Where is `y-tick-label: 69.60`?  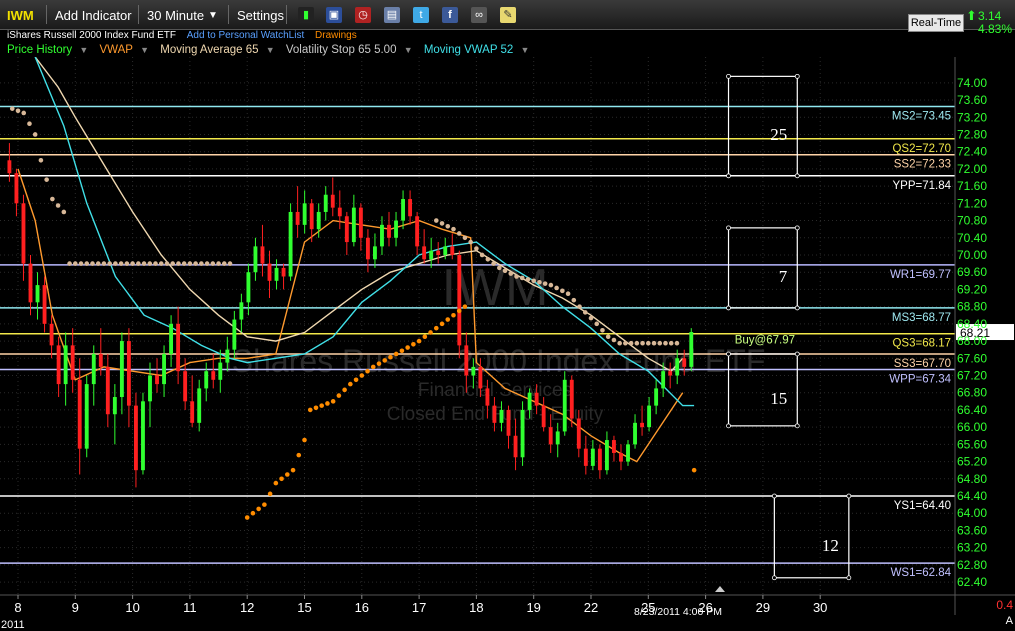
y-tick-label: 69.60 is located at coordinates (972, 272).